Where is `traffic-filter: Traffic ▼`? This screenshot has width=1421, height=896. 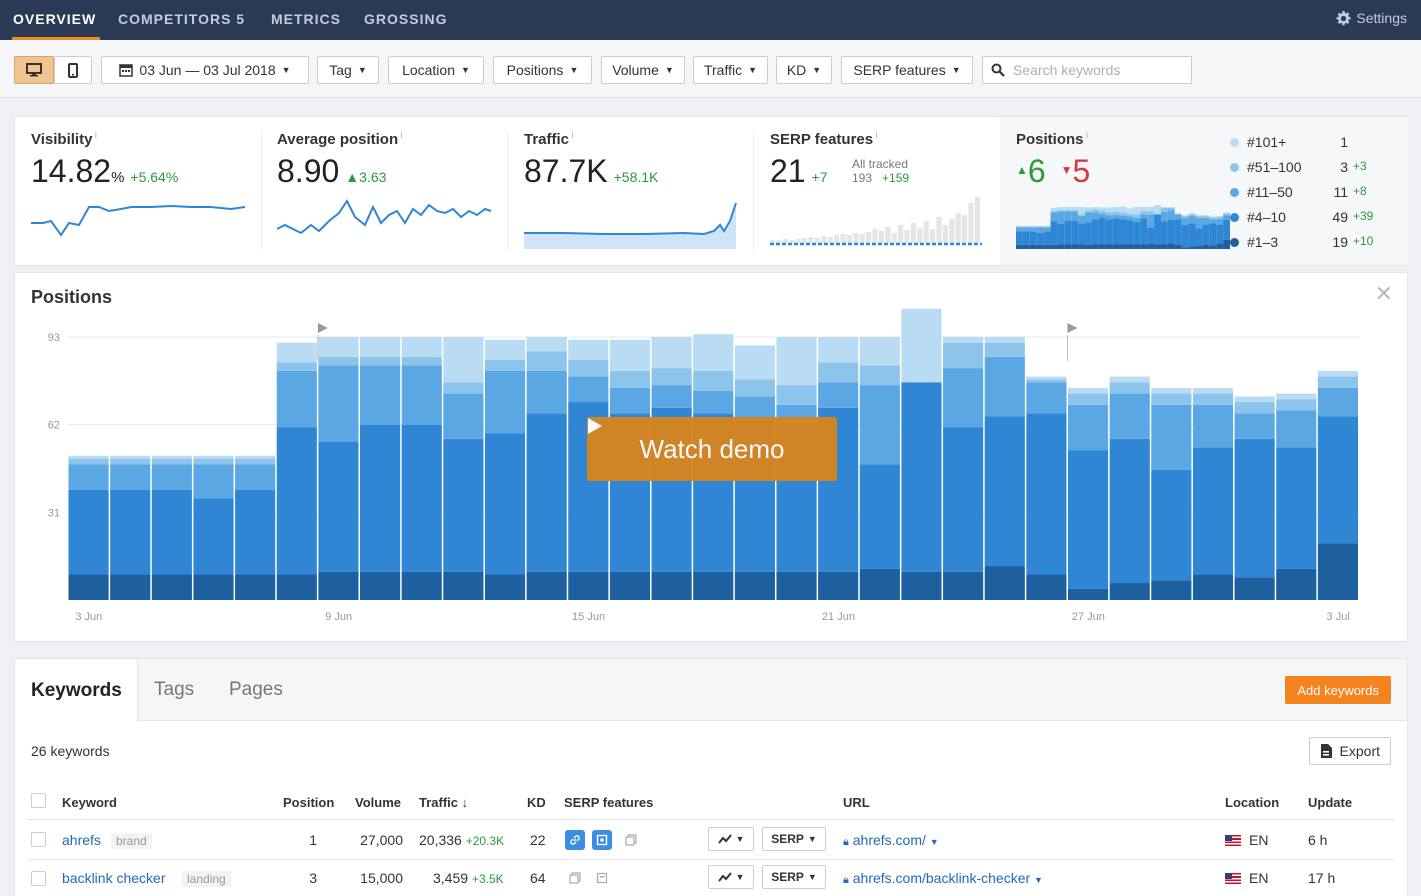 traffic-filter: Traffic ▼ is located at coordinates (730, 70).